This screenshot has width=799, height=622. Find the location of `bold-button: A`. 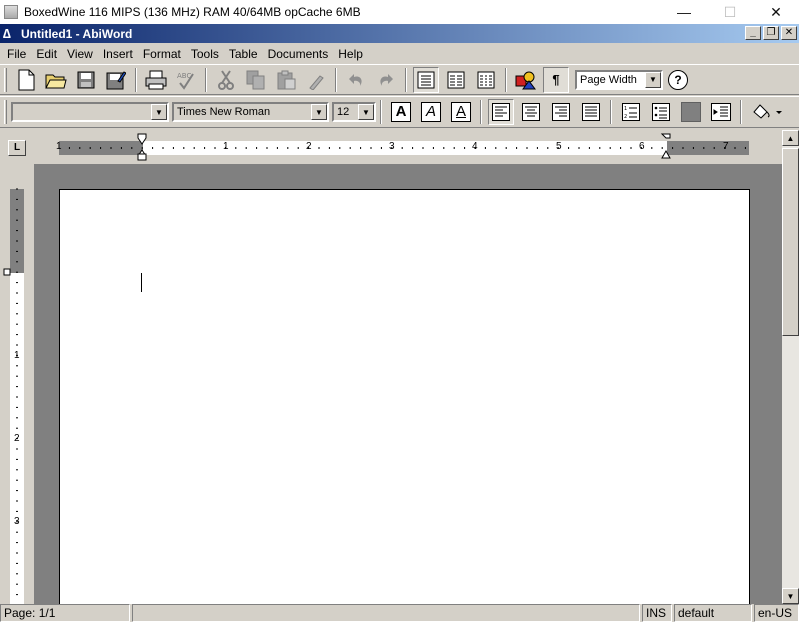

bold-button: A is located at coordinates (401, 112).